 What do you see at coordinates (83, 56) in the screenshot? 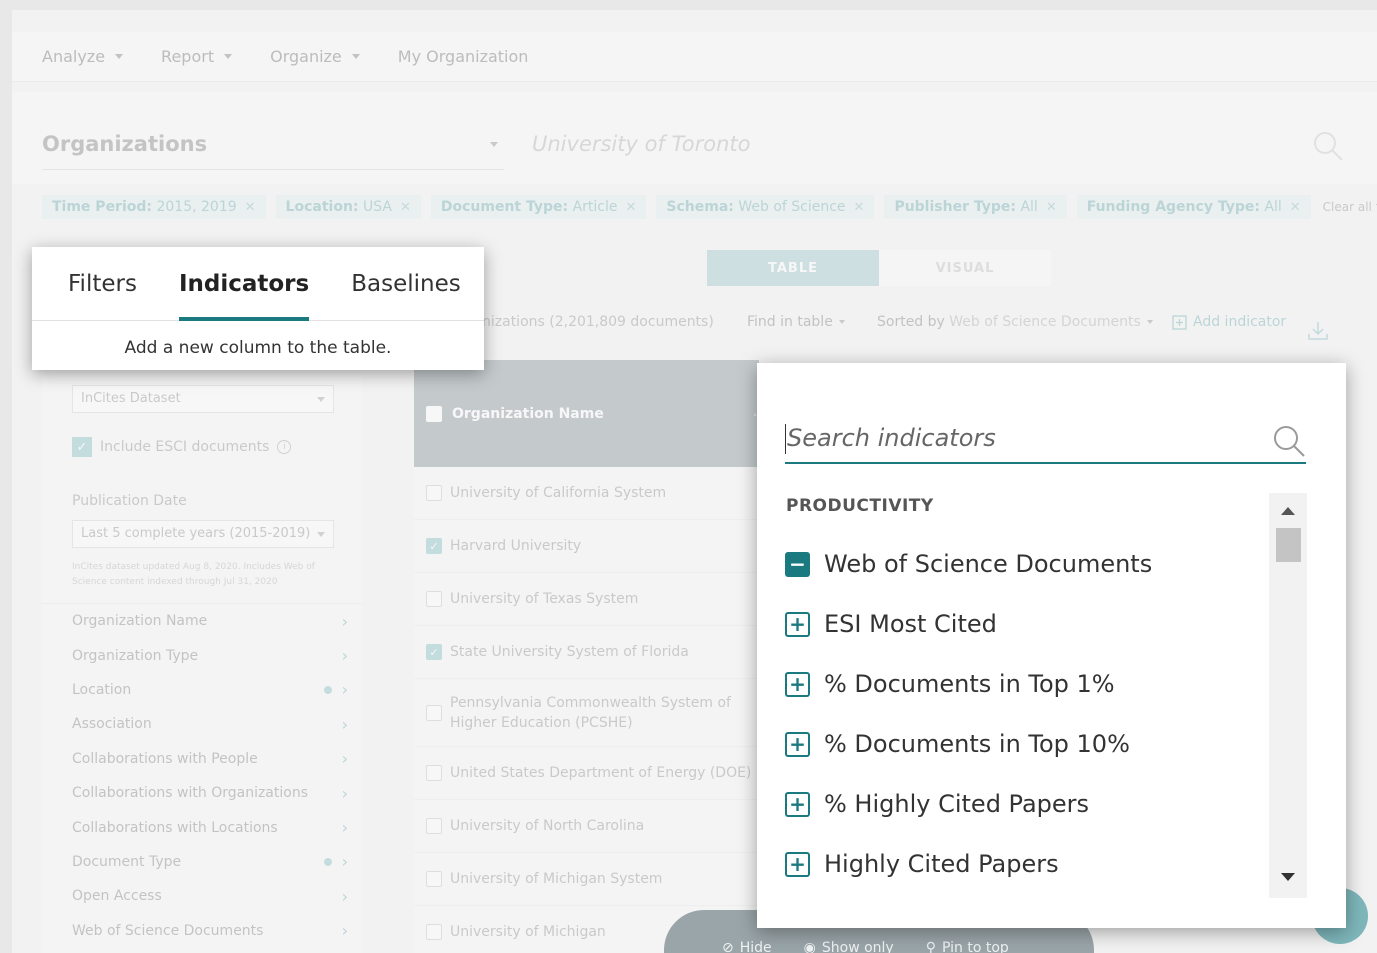
I see `nav-item-analyze: Analyze` at bounding box center [83, 56].